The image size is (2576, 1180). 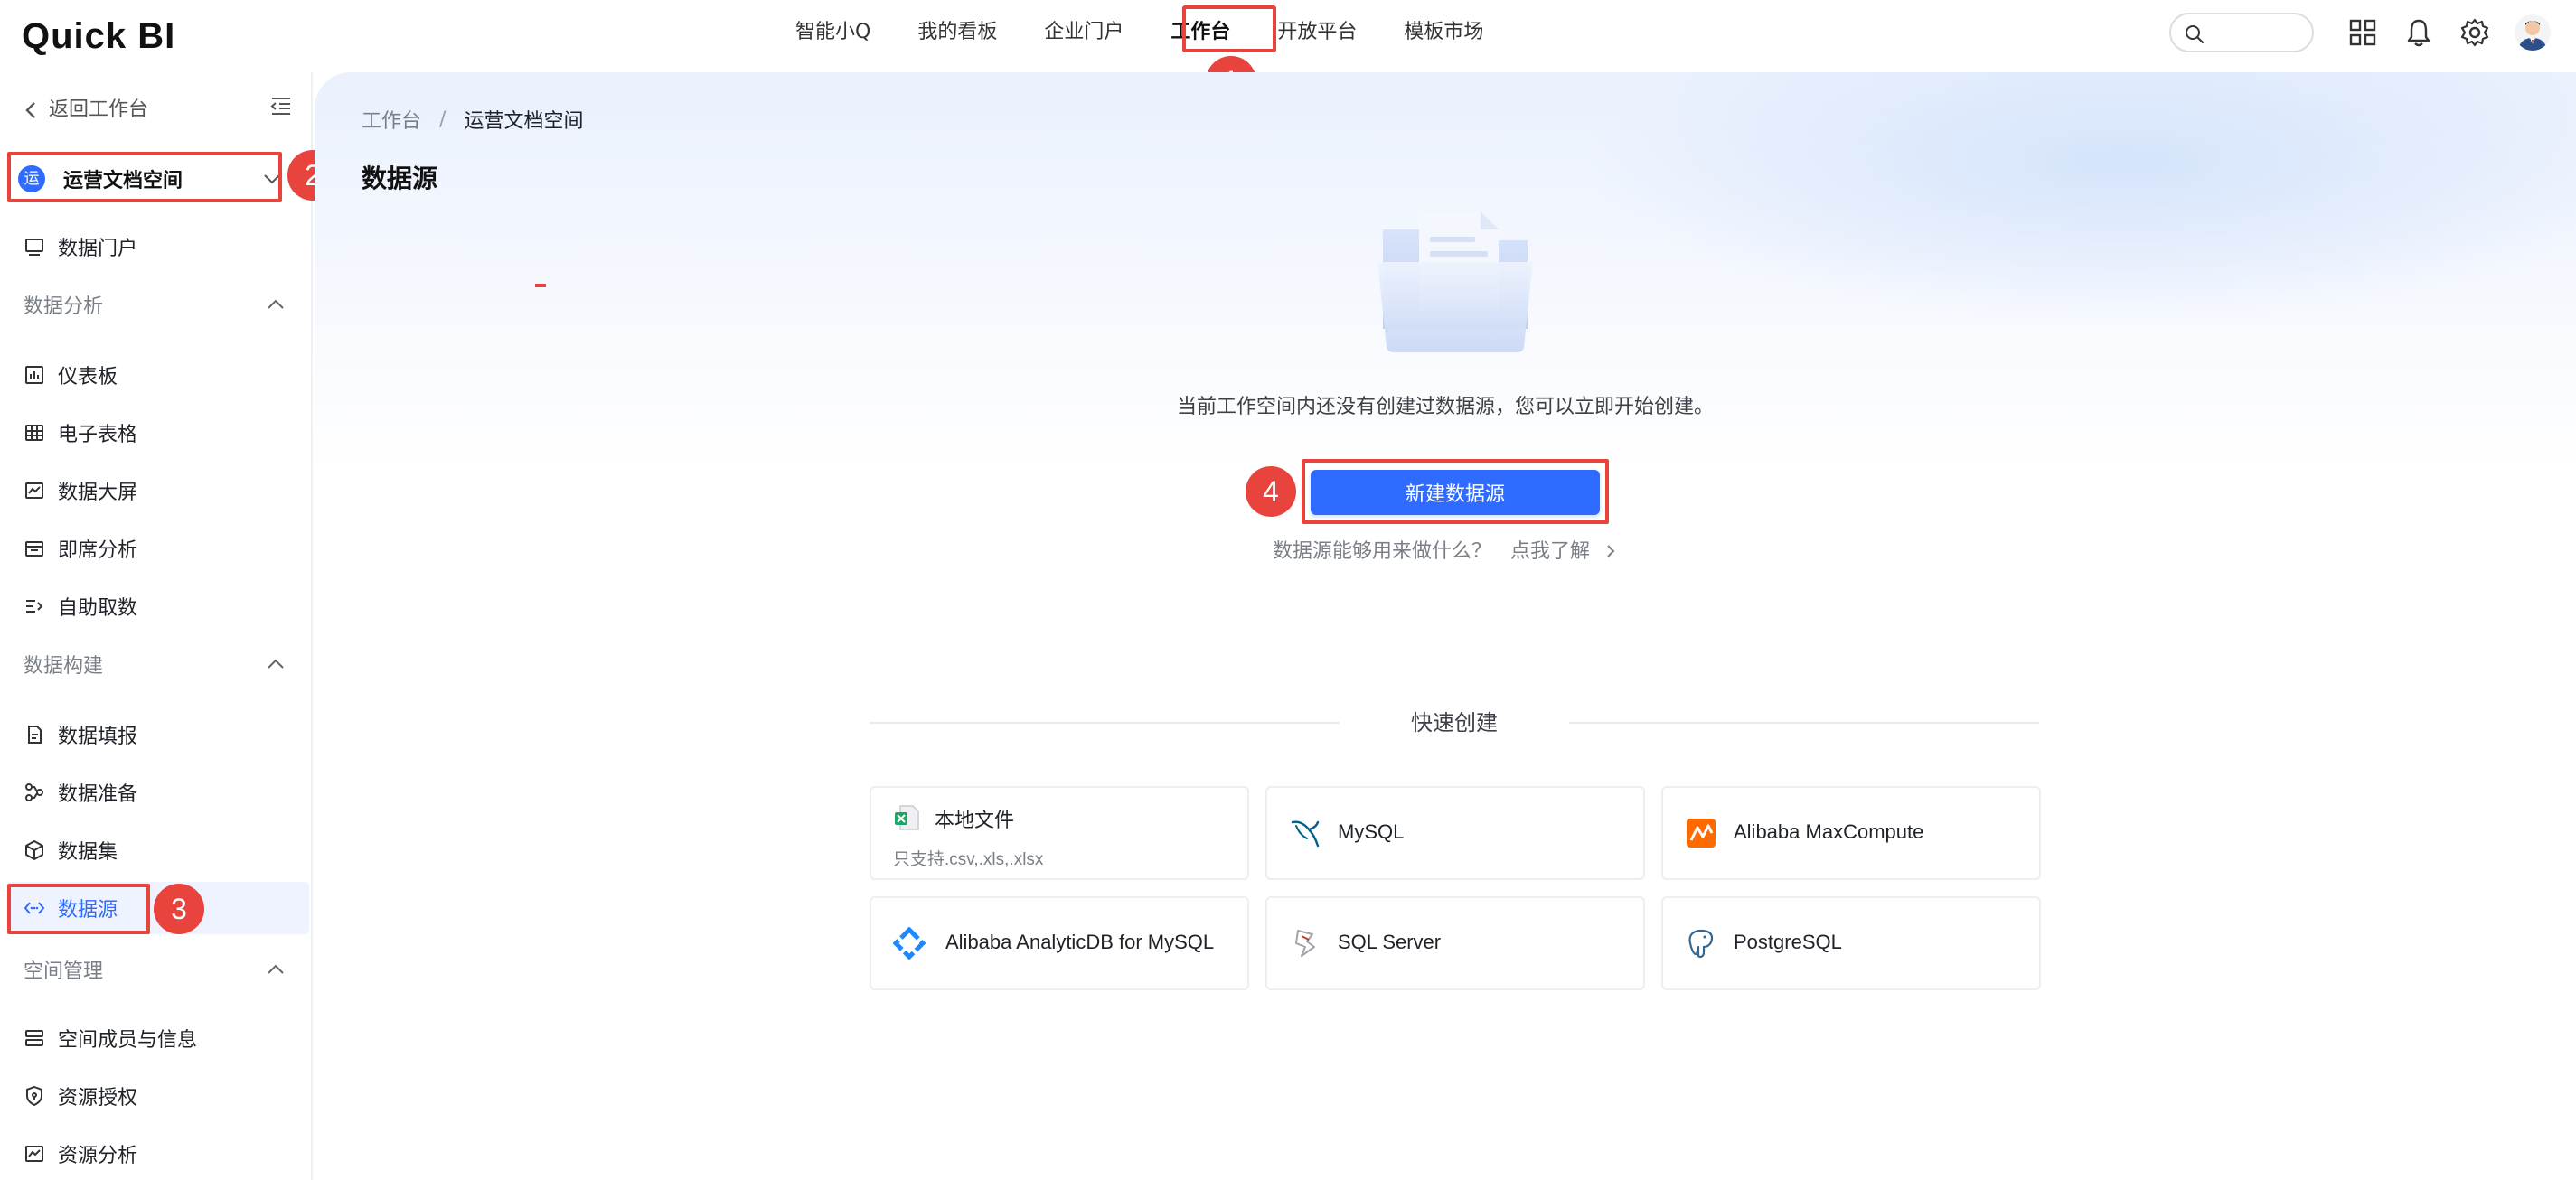 What do you see at coordinates (1455, 281) in the screenshot?
I see `empty-folder-illustration` at bounding box center [1455, 281].